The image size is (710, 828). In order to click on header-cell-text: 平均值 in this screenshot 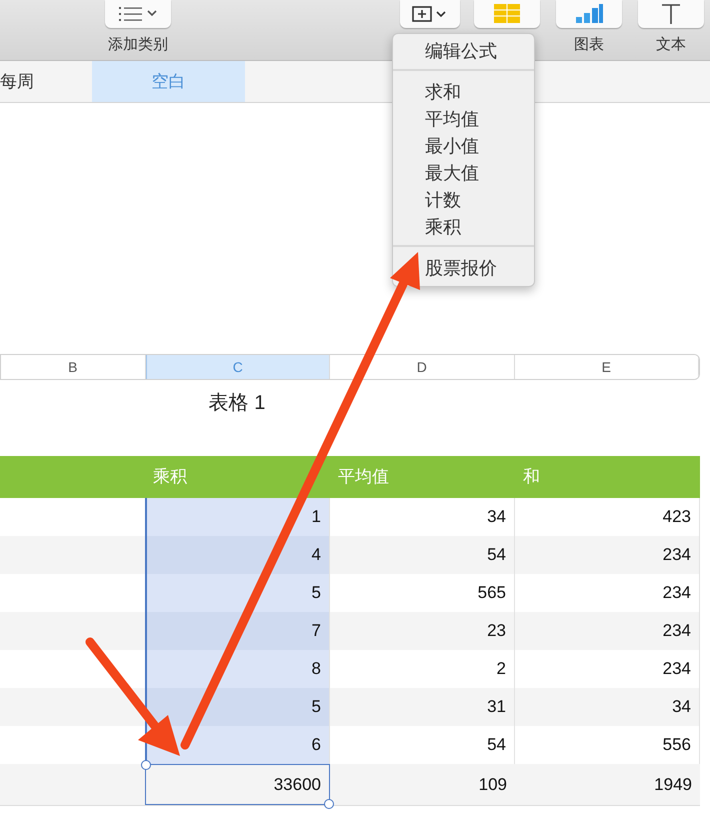, I will do `click(363, 477)`.